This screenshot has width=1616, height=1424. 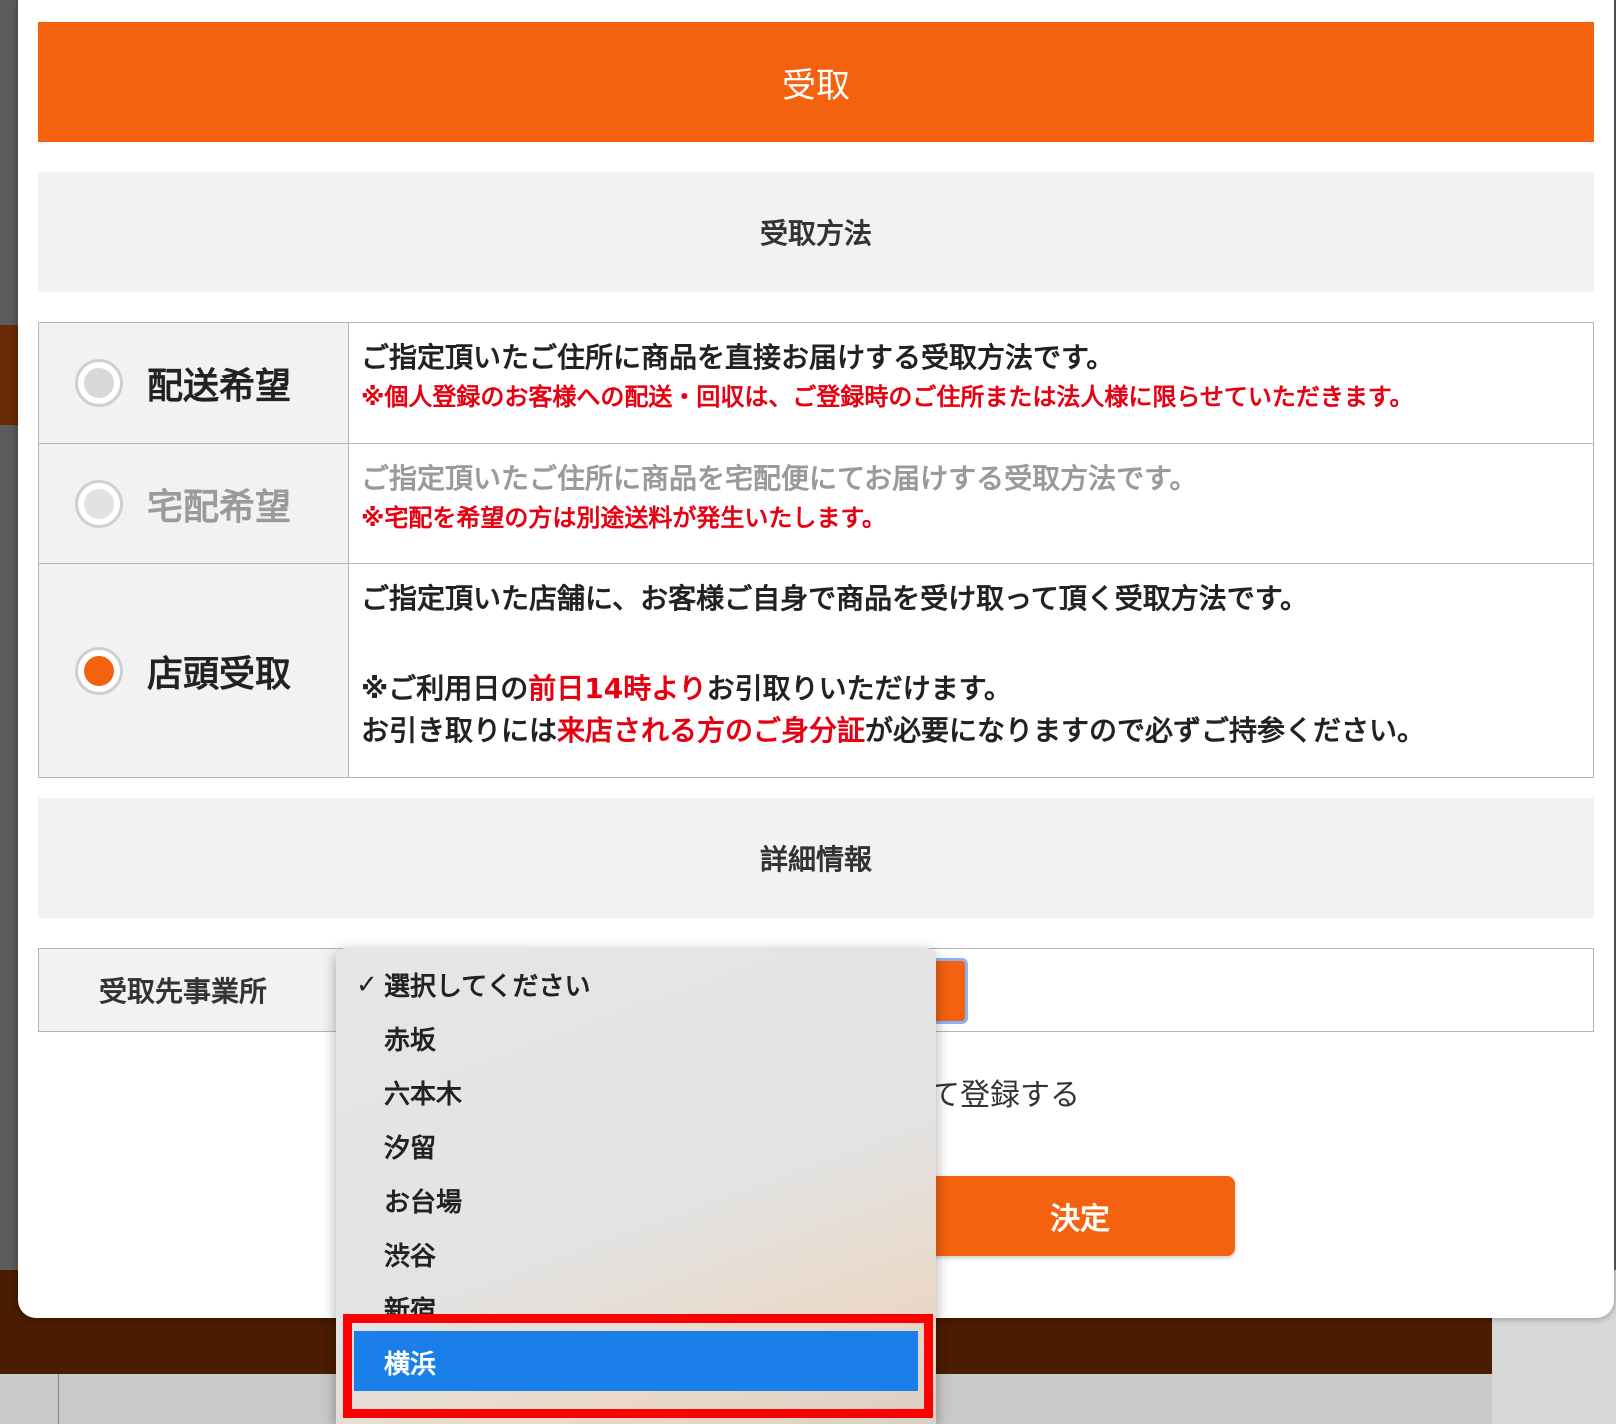 I want to click on dropdown-option: 赤坂, so click(x=410, y=1038).